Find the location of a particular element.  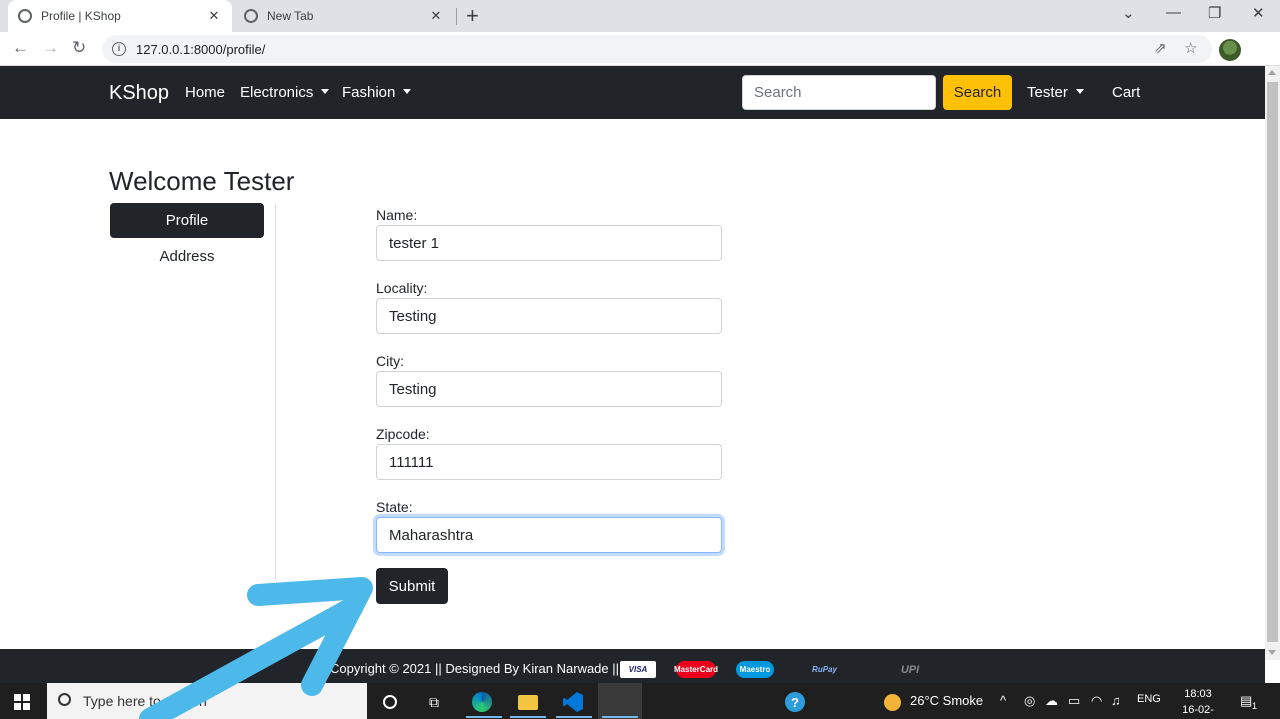

tray-chevron-icon: ^ is located at coordinates (1003, 700).